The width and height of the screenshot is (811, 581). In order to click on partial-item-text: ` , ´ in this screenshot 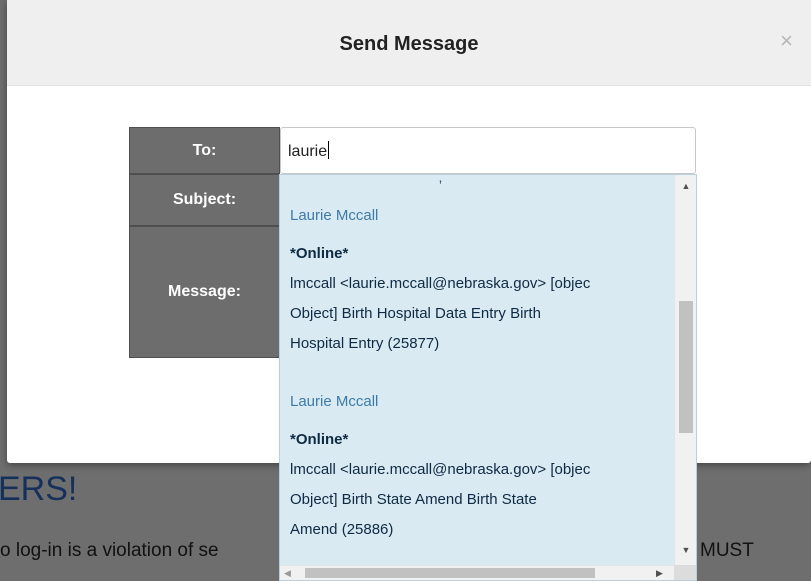, I will do `click(440, 179)`.